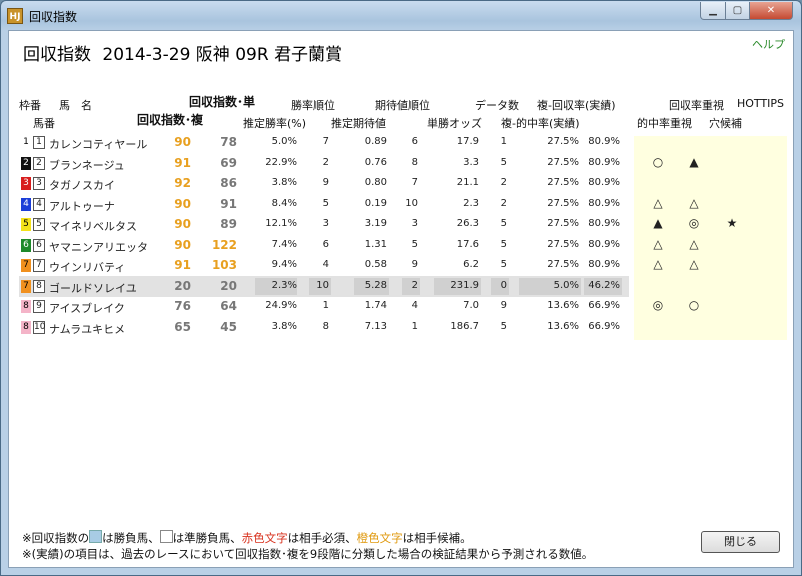 The height and width of the screenshot is (576, 802). What do you see at coordinates (39, 286) in the screenshot?
I see `umaban-box: 8` at bounding box center [39, 286].